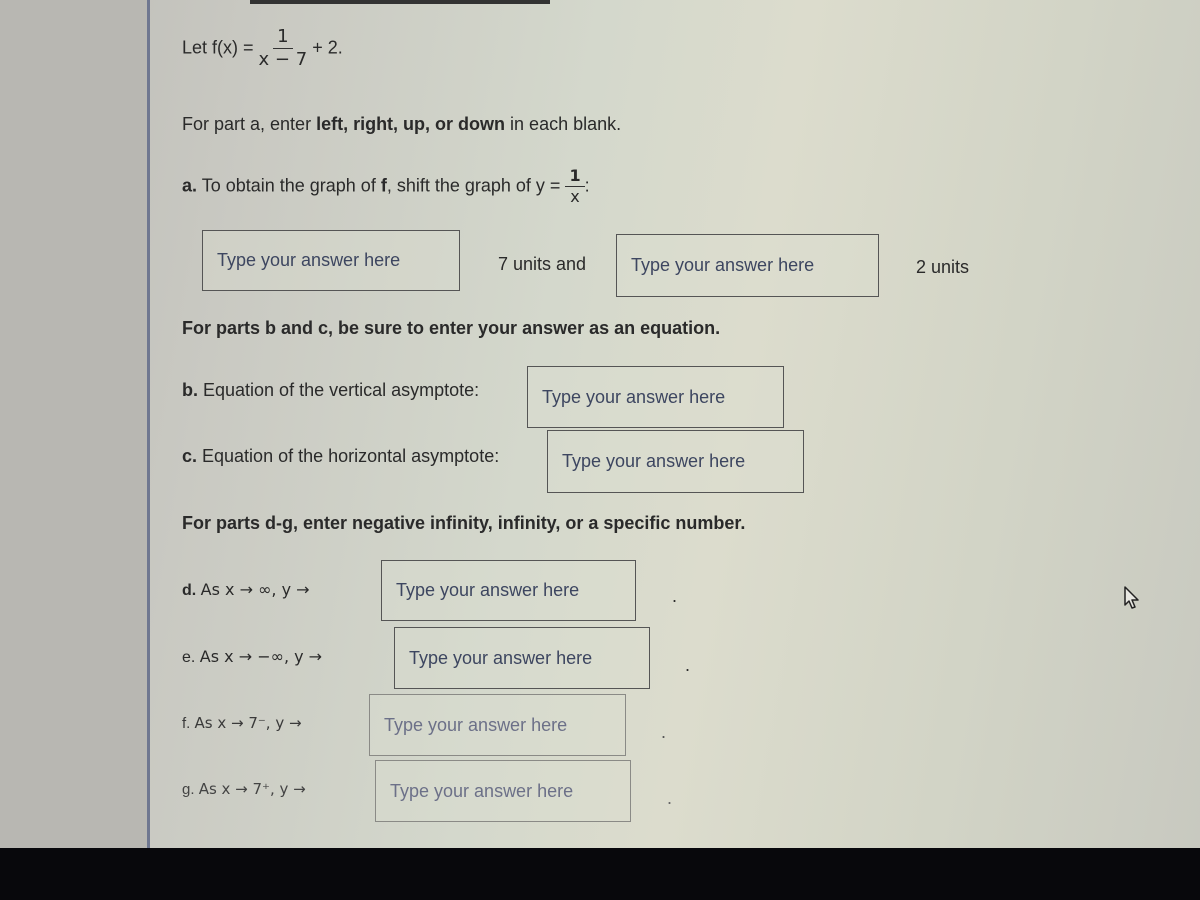 This screenshot has width=1200, height=900. What do you see at coordinates (522, 658) in the screenshot?
I see `limit-x-neg-infinity-input: Type your answer here` at bounding box center [522, 658].